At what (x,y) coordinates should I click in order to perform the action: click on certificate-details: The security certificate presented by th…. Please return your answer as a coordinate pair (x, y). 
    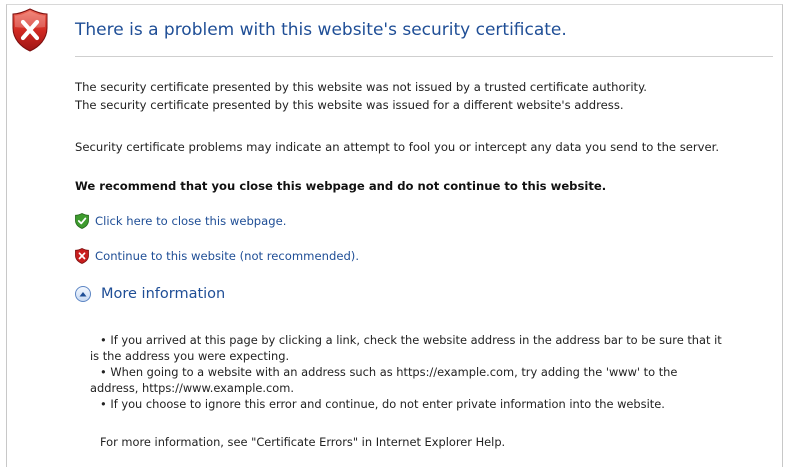
    Looking at the image, I should click on (361, 96).